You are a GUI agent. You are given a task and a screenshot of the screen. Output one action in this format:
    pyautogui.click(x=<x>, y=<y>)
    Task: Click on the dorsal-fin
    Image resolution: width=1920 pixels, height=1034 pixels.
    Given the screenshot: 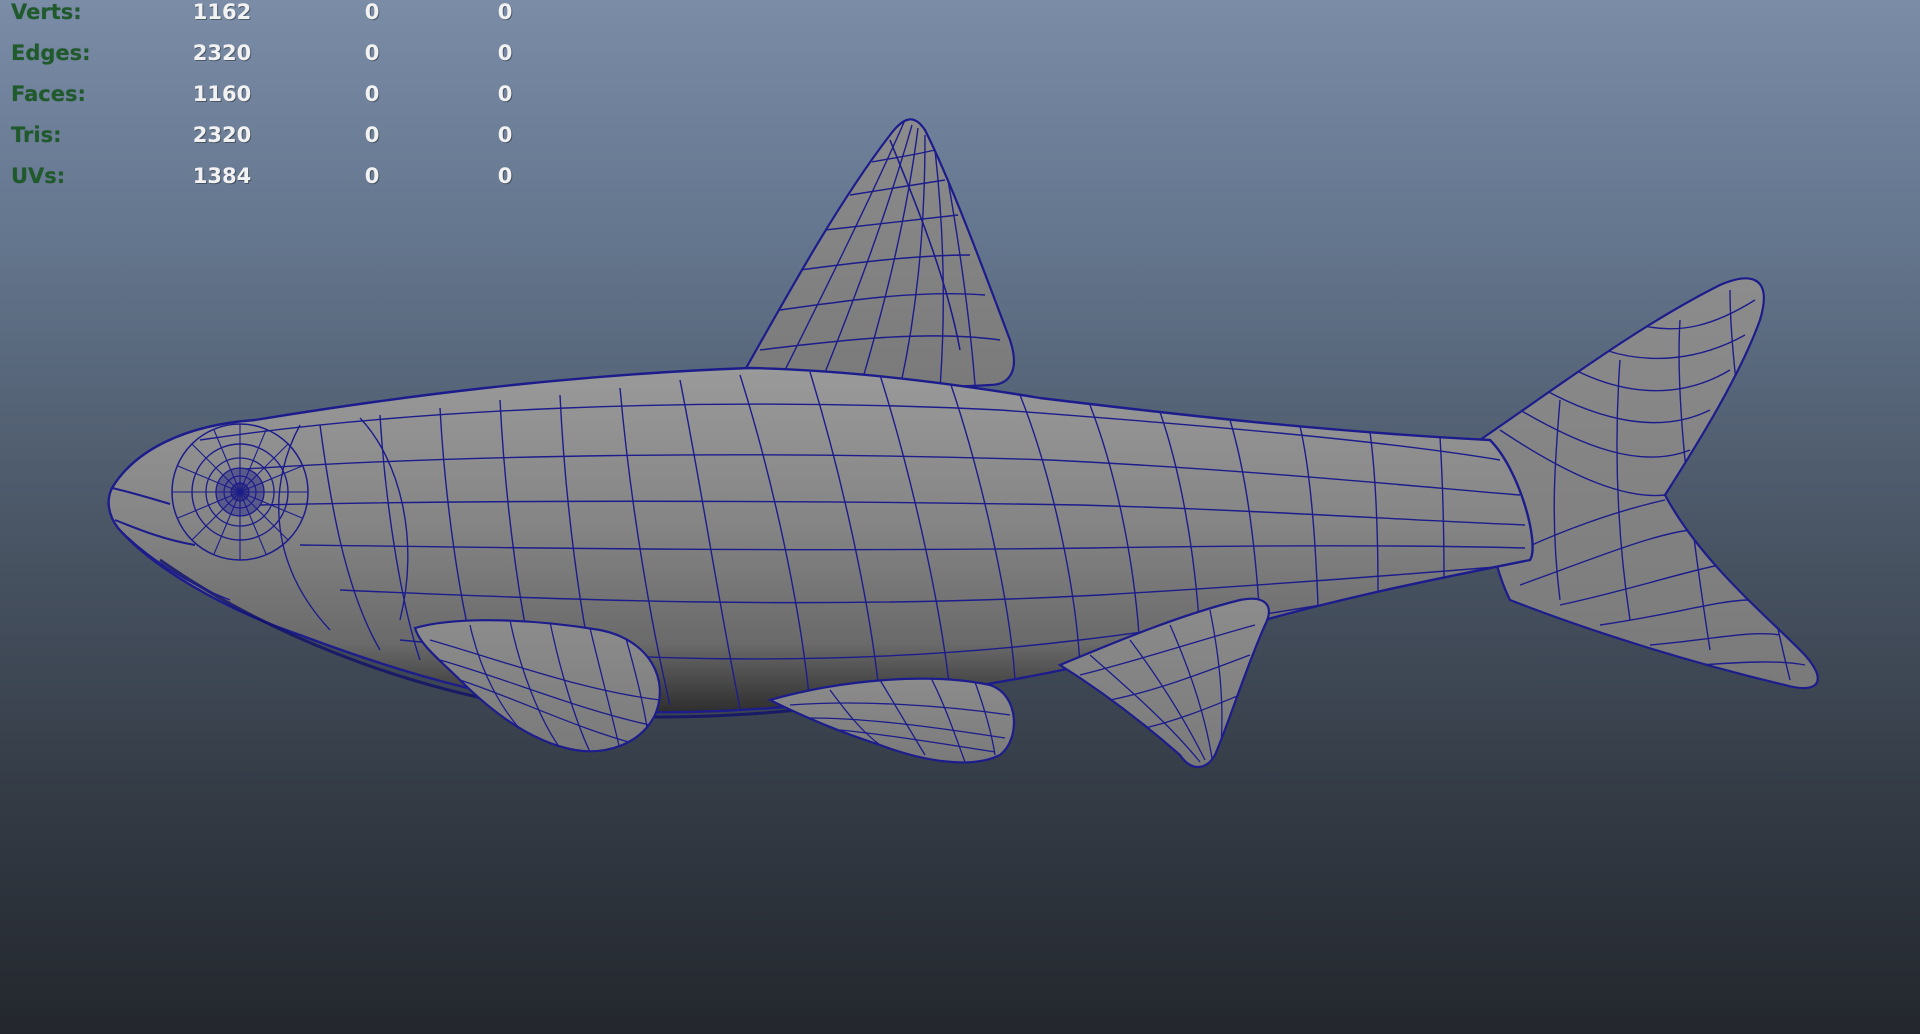 What is the action you would take?
    pyautogui.click(x=879, y=253)
    